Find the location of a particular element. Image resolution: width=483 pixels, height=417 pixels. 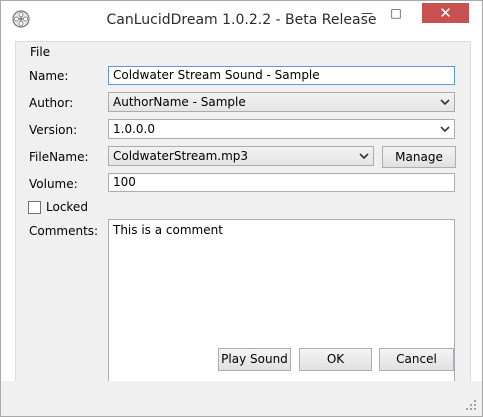

menu-file: File is located at coordinates (40, 52).